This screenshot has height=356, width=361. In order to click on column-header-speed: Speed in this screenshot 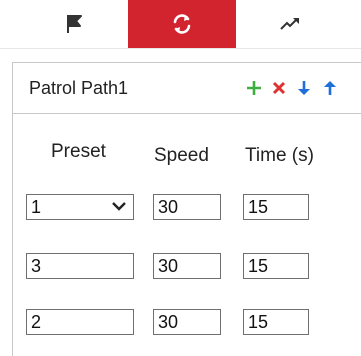, I will do `click(181, 155)`.